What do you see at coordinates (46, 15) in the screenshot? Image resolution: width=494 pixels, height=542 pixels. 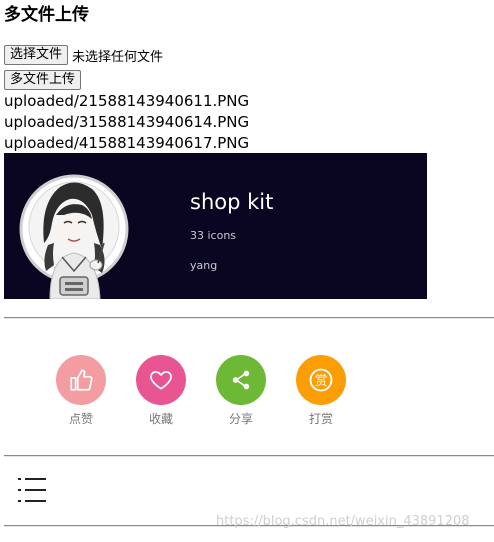 I see `page-title: 多文件上传` at bounding box center [46, 15].